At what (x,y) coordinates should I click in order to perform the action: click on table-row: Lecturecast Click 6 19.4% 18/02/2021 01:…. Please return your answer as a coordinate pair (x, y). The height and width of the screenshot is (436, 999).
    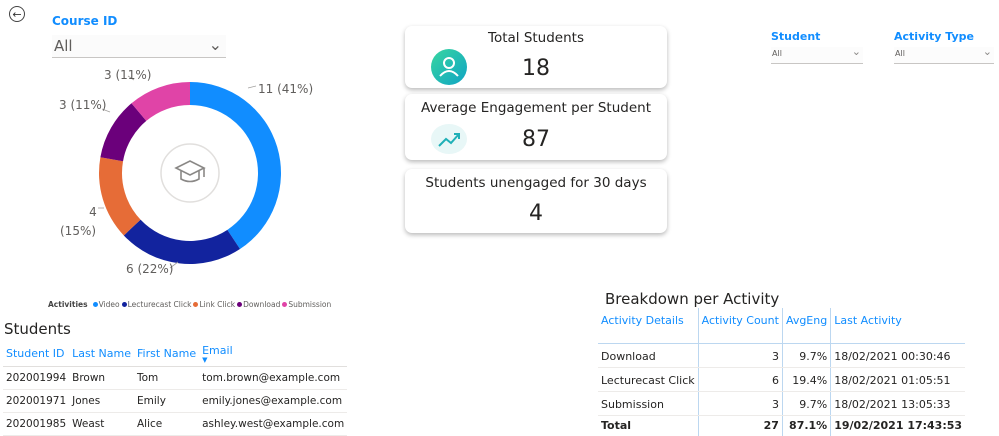
    Looking at the image, I should click on (781, 380).